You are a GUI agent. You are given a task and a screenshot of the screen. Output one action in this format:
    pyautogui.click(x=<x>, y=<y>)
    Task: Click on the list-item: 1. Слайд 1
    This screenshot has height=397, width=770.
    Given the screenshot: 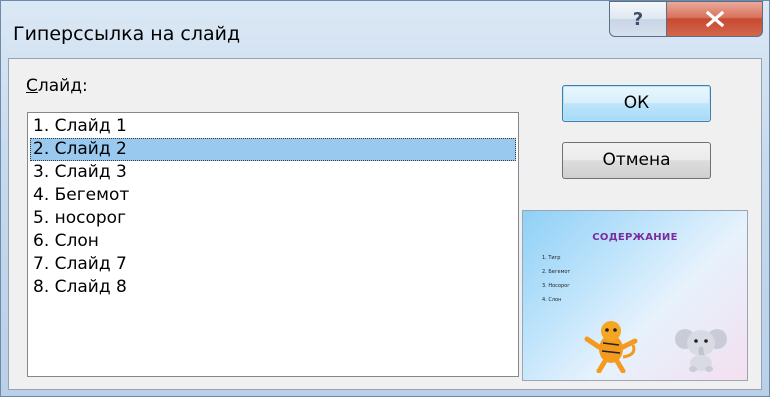 What is the action you would take?
    pyautogui.click(x=273, y=126)
    